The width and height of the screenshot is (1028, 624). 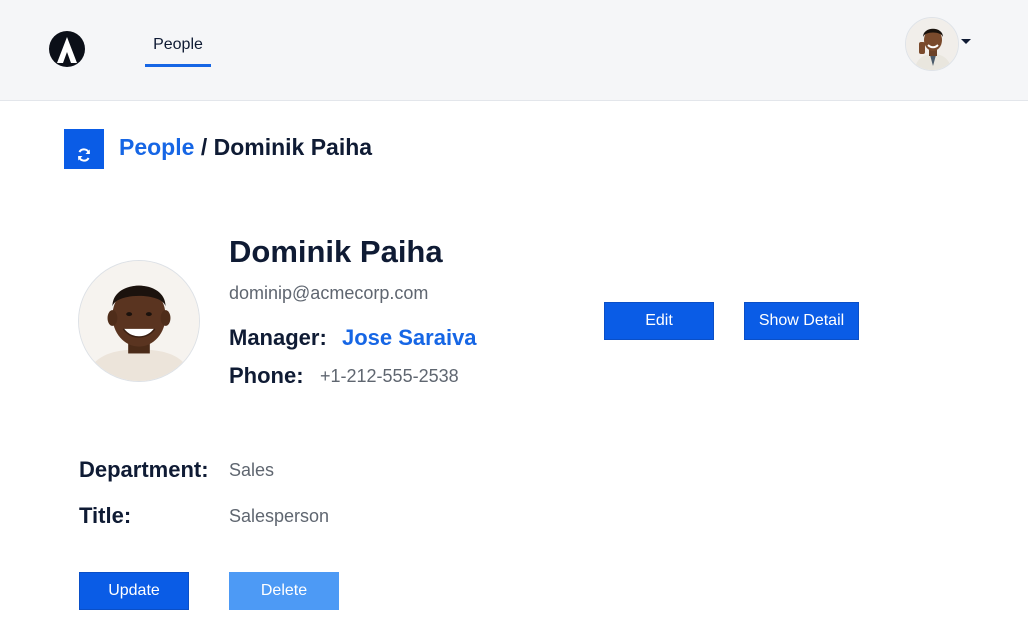 What do you see at coordinates (409, 338) in the screenshot?
I see `manager-link: Jose Saraiva` at bounding box center [409, 338].